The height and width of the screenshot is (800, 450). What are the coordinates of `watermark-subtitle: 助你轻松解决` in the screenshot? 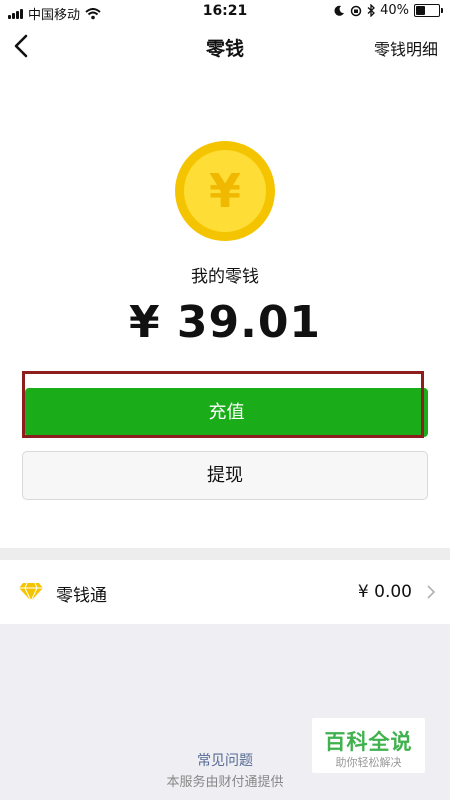 It's located at (368, 762).